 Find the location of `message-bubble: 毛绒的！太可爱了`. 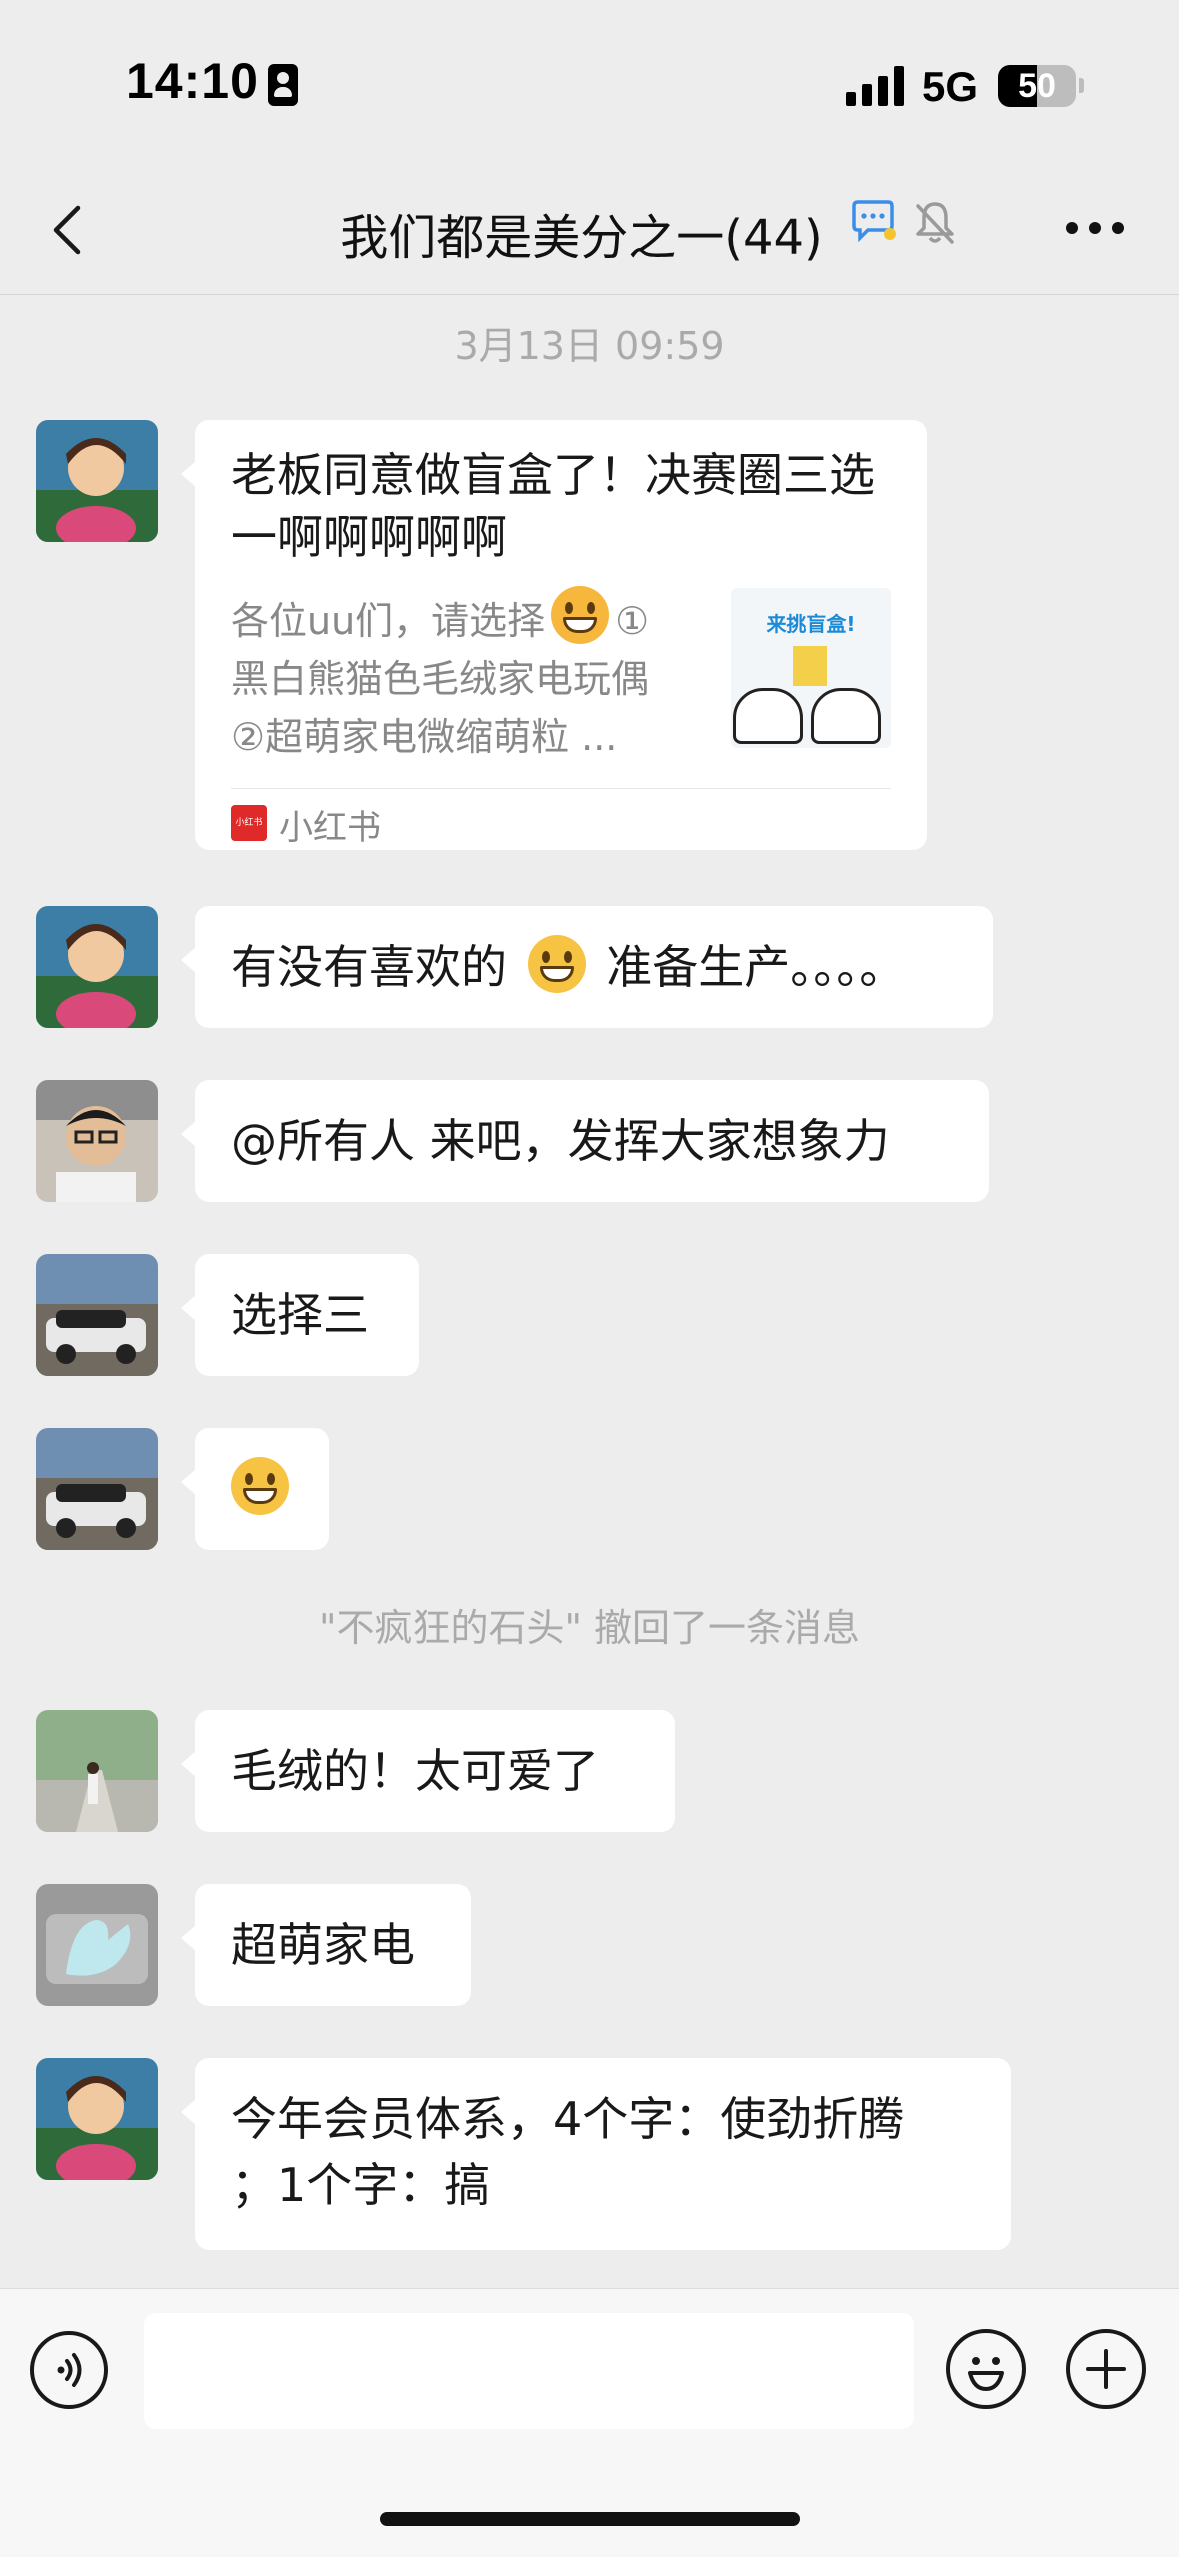

message-bubble: 毛绒的！太可爱了 is located at coordinates (428, 1771).